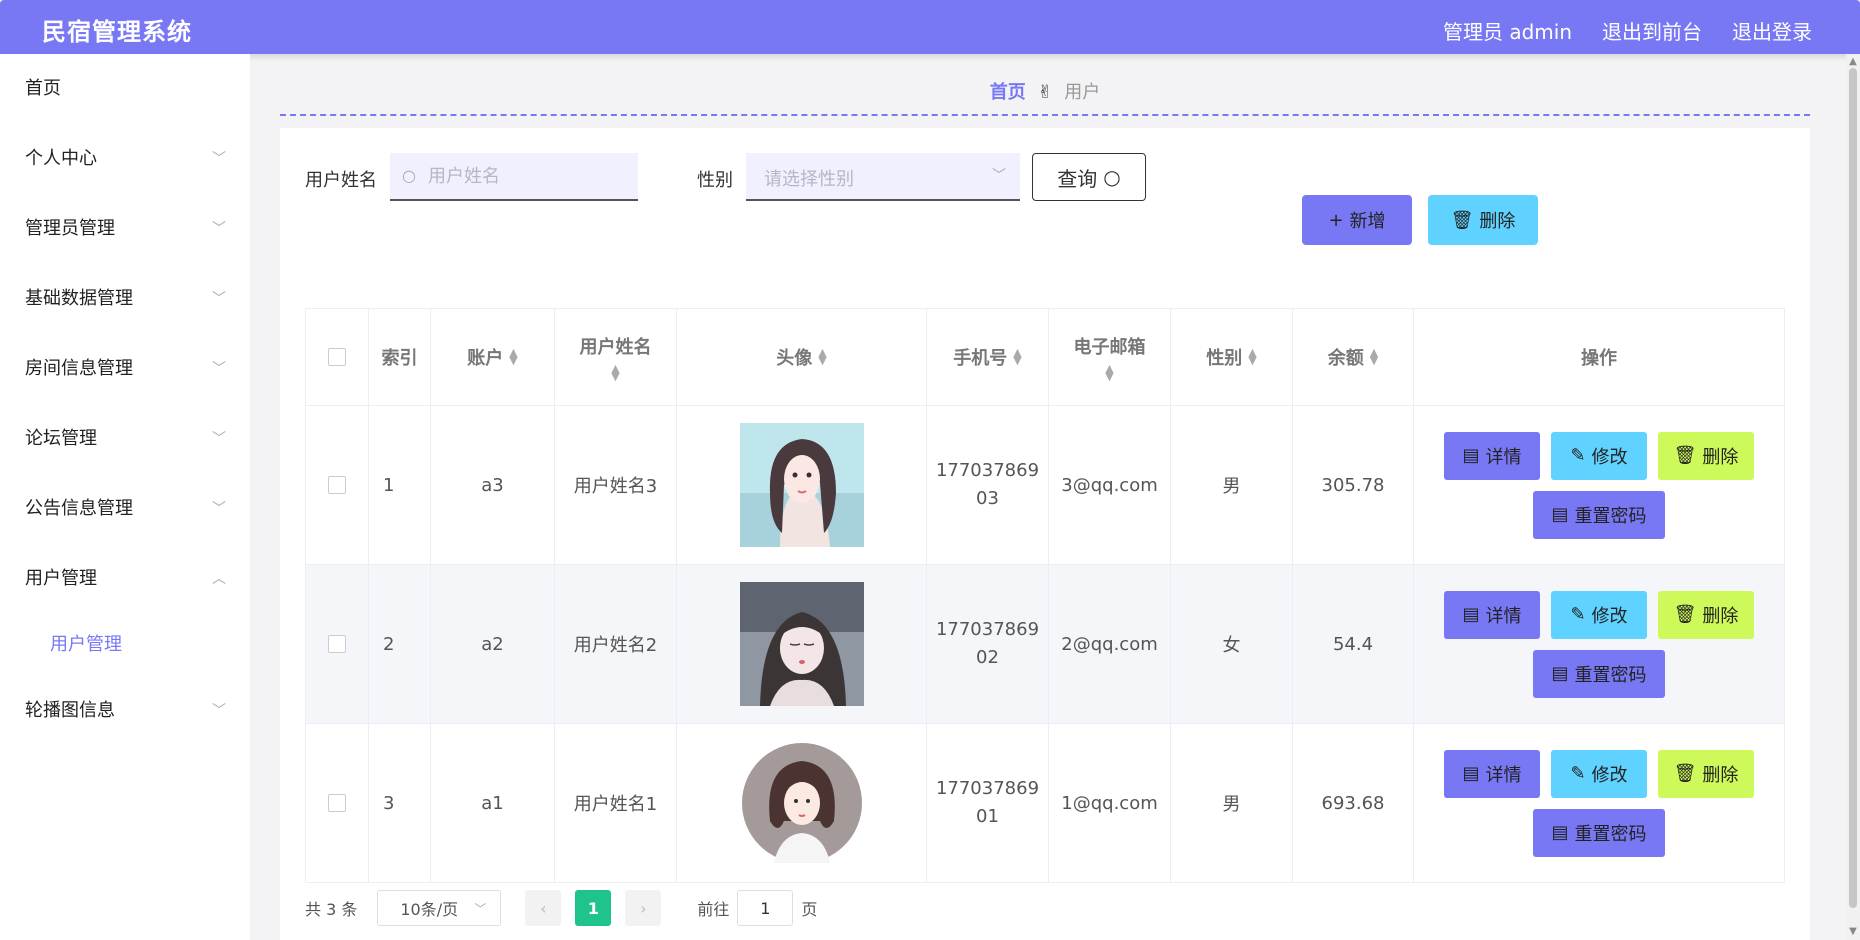 This screenshot has height=940, width=1860. I want to click on goto-label: 前往, so click(713, 909).